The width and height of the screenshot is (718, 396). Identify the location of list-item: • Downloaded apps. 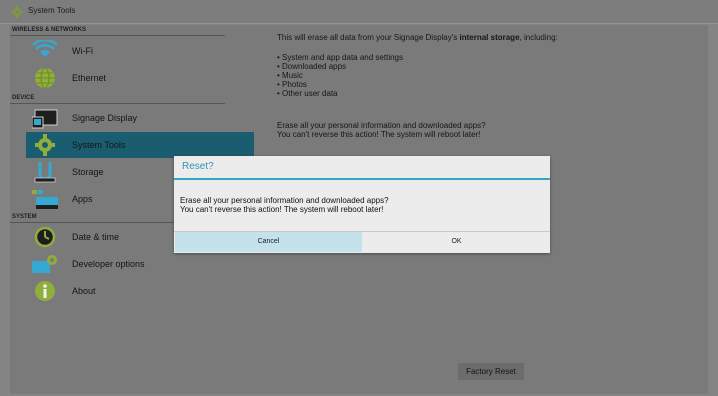
(312, 66).